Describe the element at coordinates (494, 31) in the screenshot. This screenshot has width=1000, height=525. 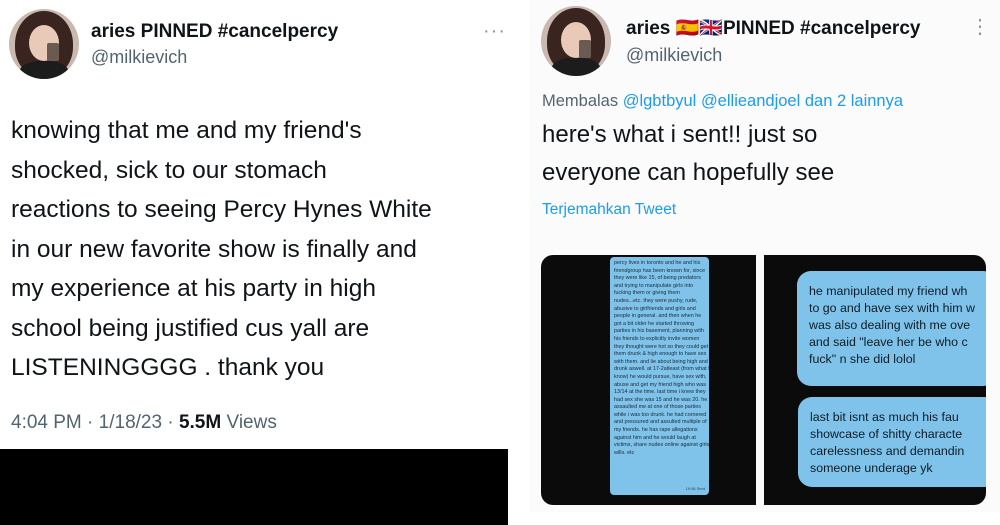
I see `left-more-options-icon: ···` at that location.